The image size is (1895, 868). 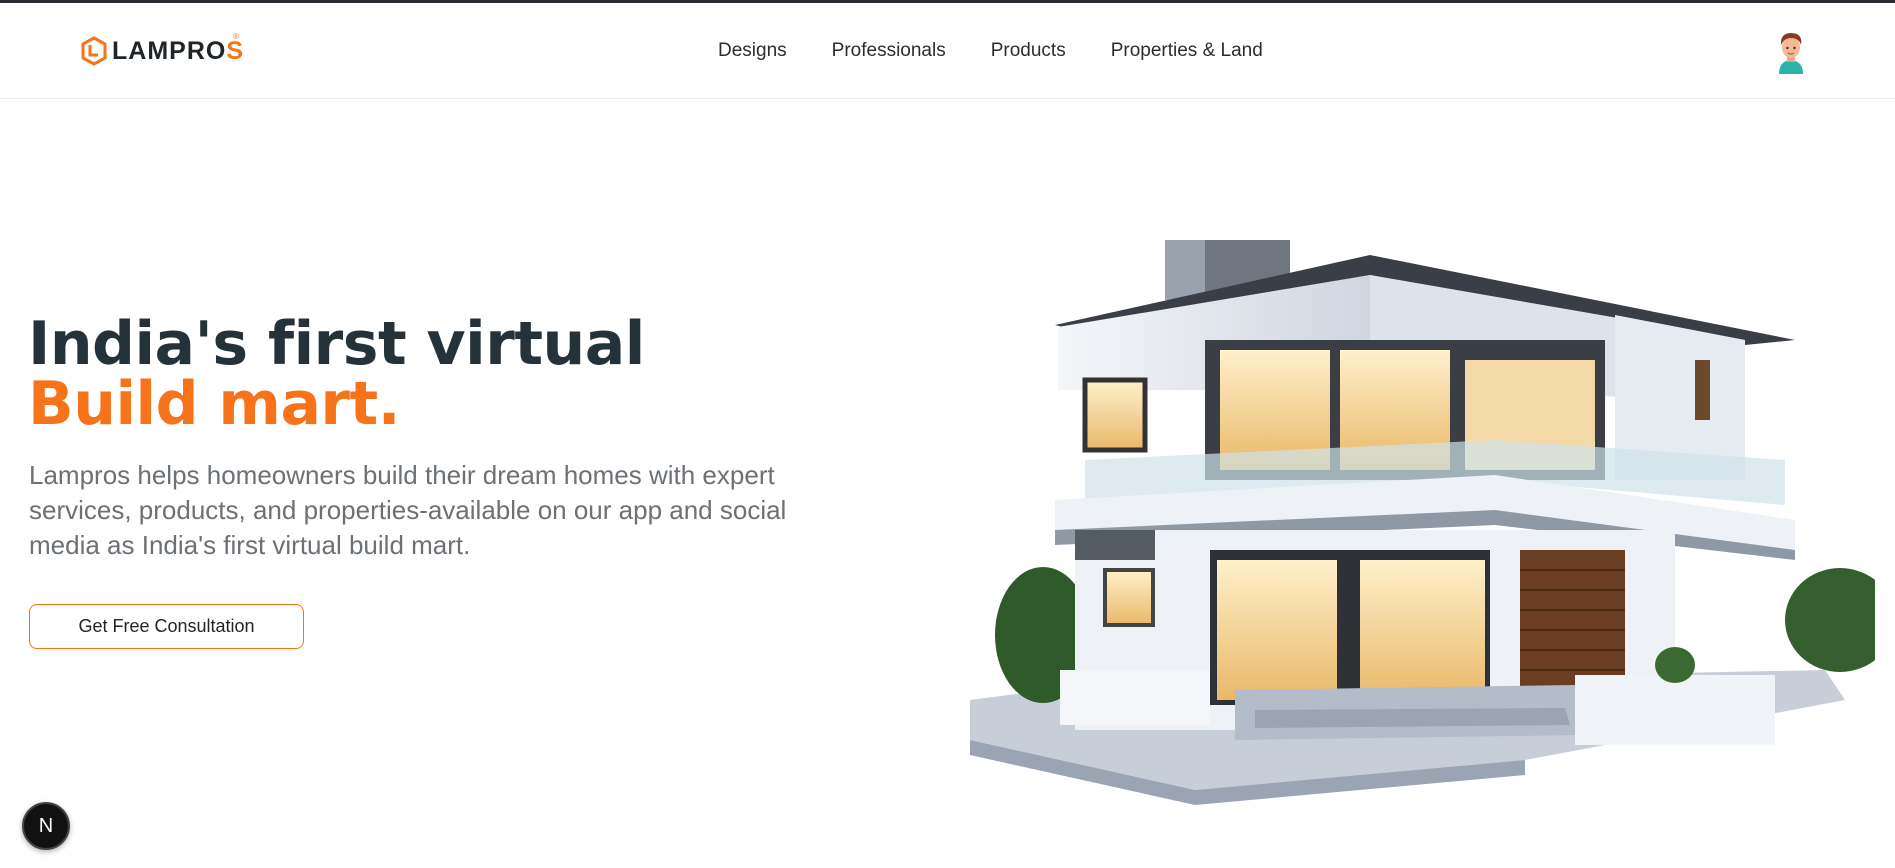 I want to click on hexagon-logo-icon, so click(x=94, y=51).